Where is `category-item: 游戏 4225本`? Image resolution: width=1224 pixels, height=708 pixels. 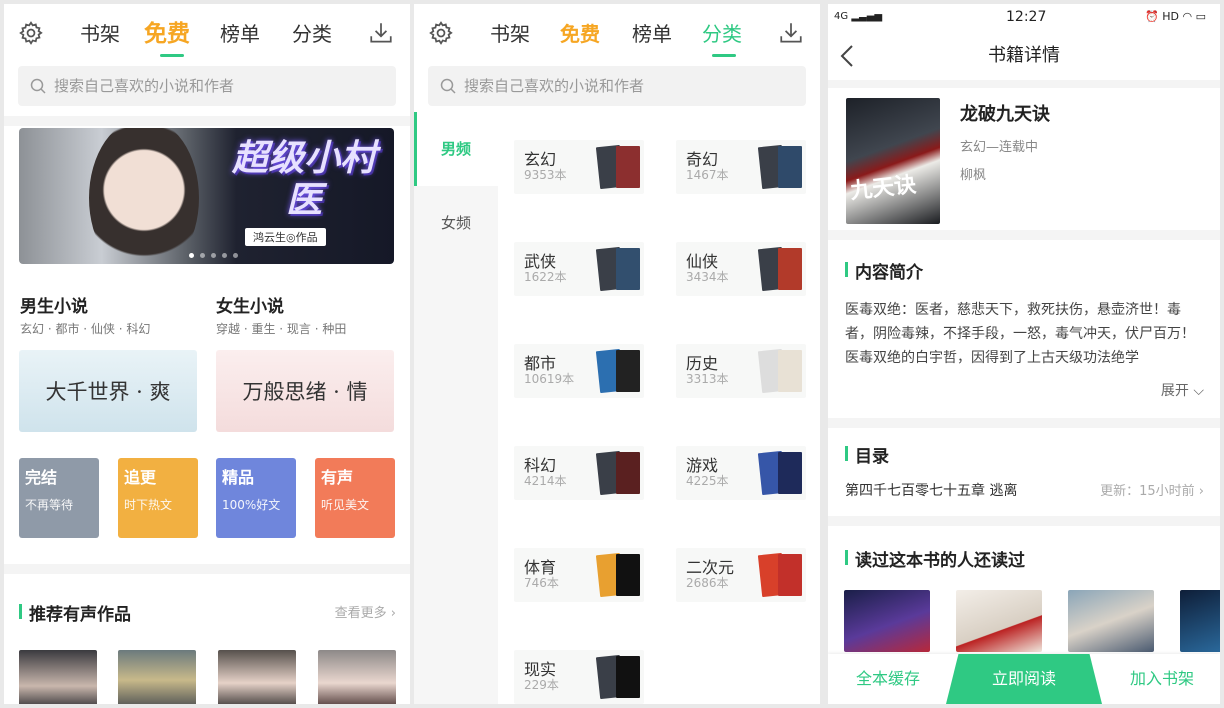
category-item: 游戏 4225本 is located at coordinates (741, 473).